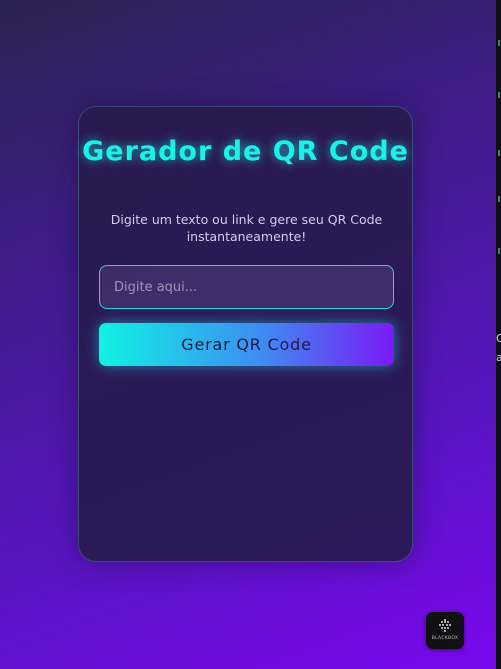 Image resolution: width=501 pixels, height=669 pixels. Describe the element at coordinates (245, 151) in the screenshot. I see `page-title: Gerador de QR Code` at that location.